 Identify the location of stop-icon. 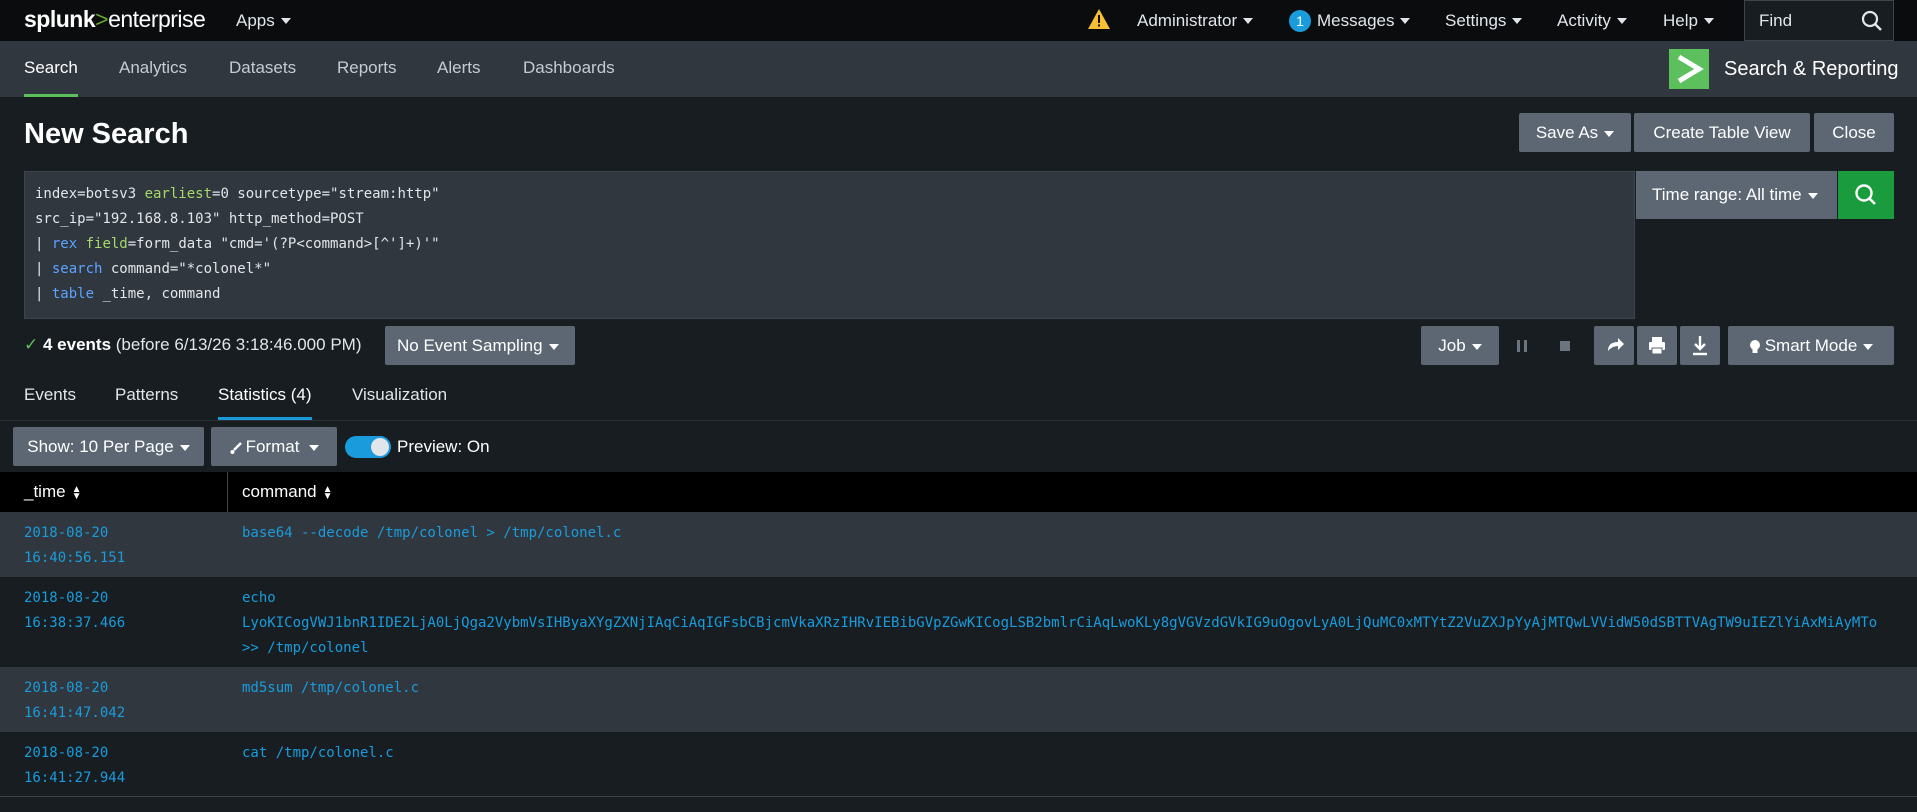
(1565, 346).